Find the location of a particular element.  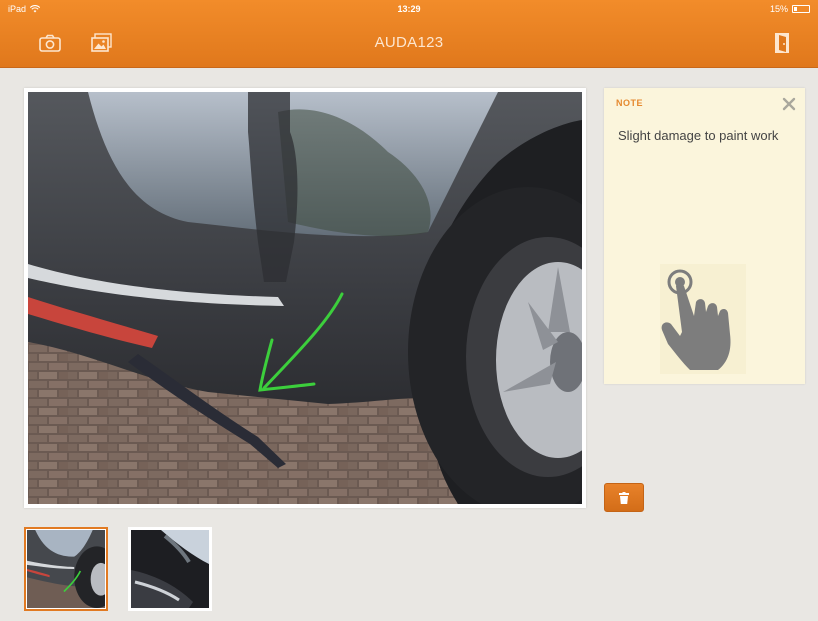

thumbnail-selected is located at coordinates (66, 569).